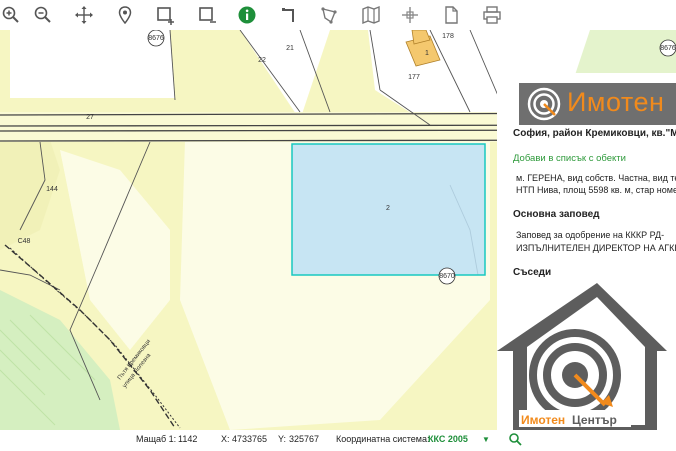  What do you see at coordinates (594, 420) in the screenshot?
I see `watermark-brand: Център` at bounding box center [594, 420].